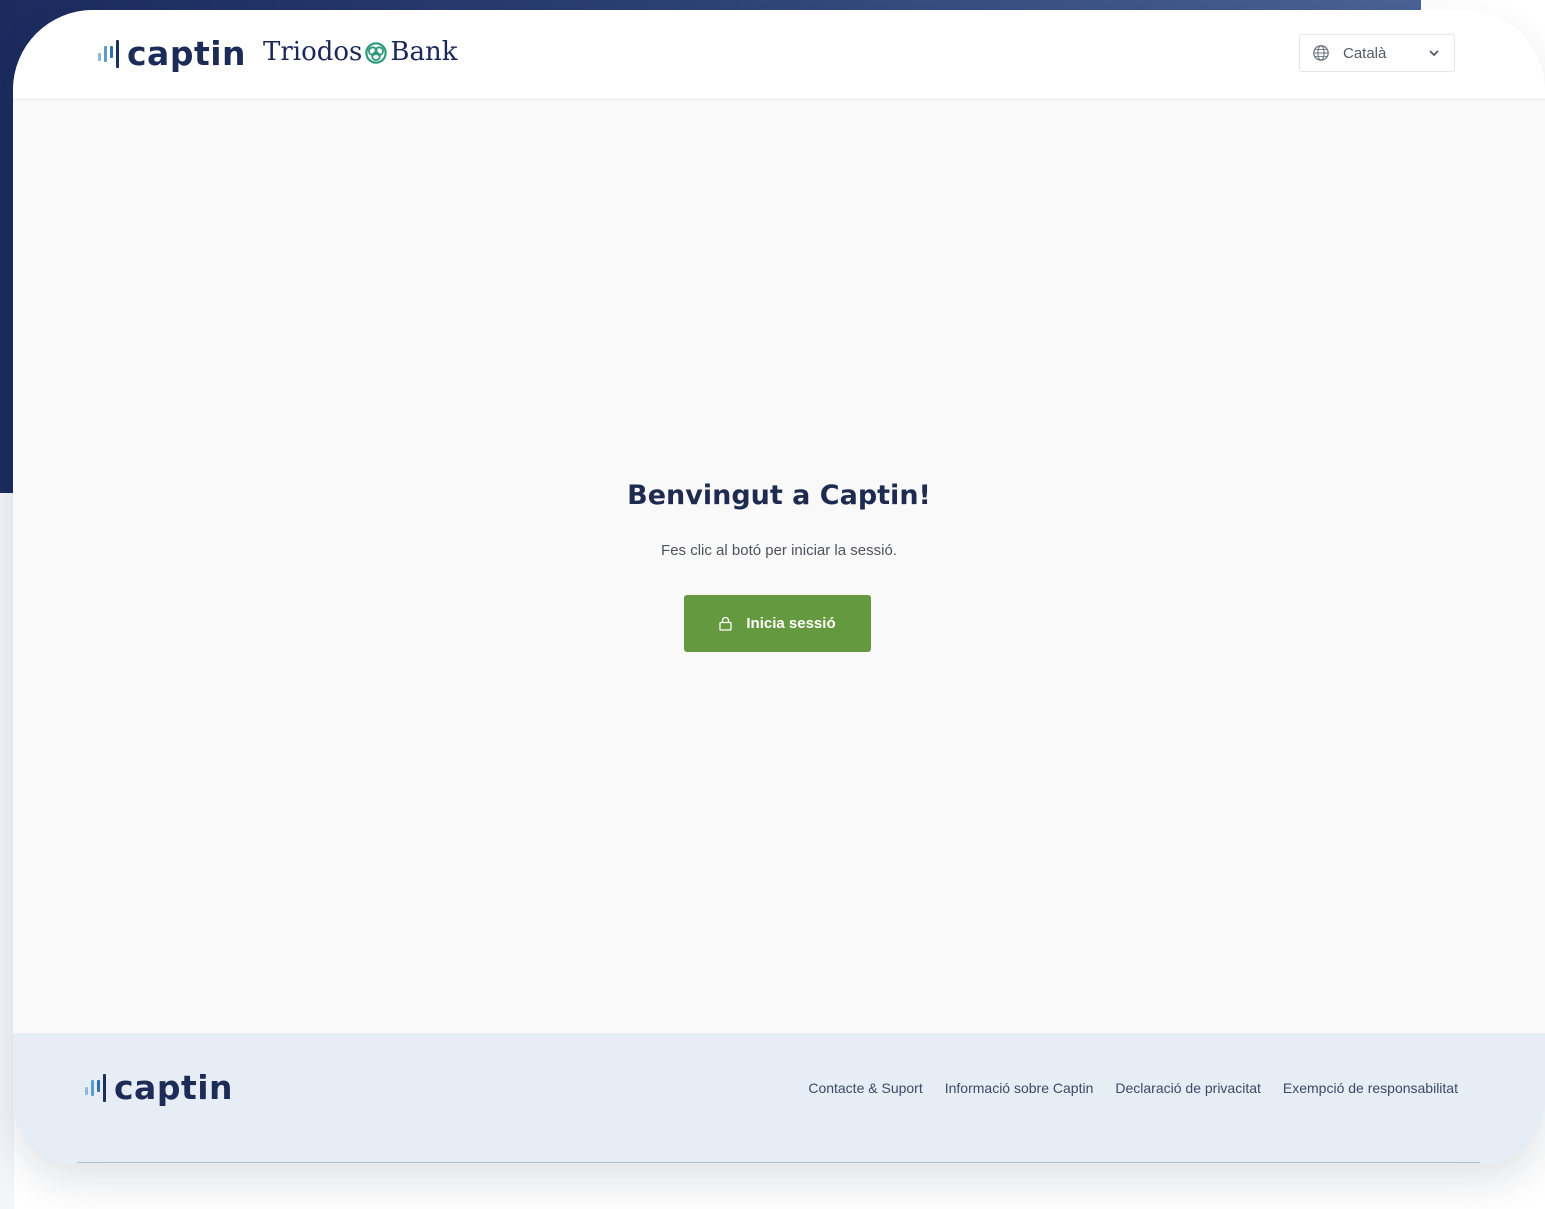  What do you see at coordinates (779, 550) in the screenshot?
I see `welcome-subtitle: Fes clic al botó per iniciar la sessió.` at bounding box center [779, 550].